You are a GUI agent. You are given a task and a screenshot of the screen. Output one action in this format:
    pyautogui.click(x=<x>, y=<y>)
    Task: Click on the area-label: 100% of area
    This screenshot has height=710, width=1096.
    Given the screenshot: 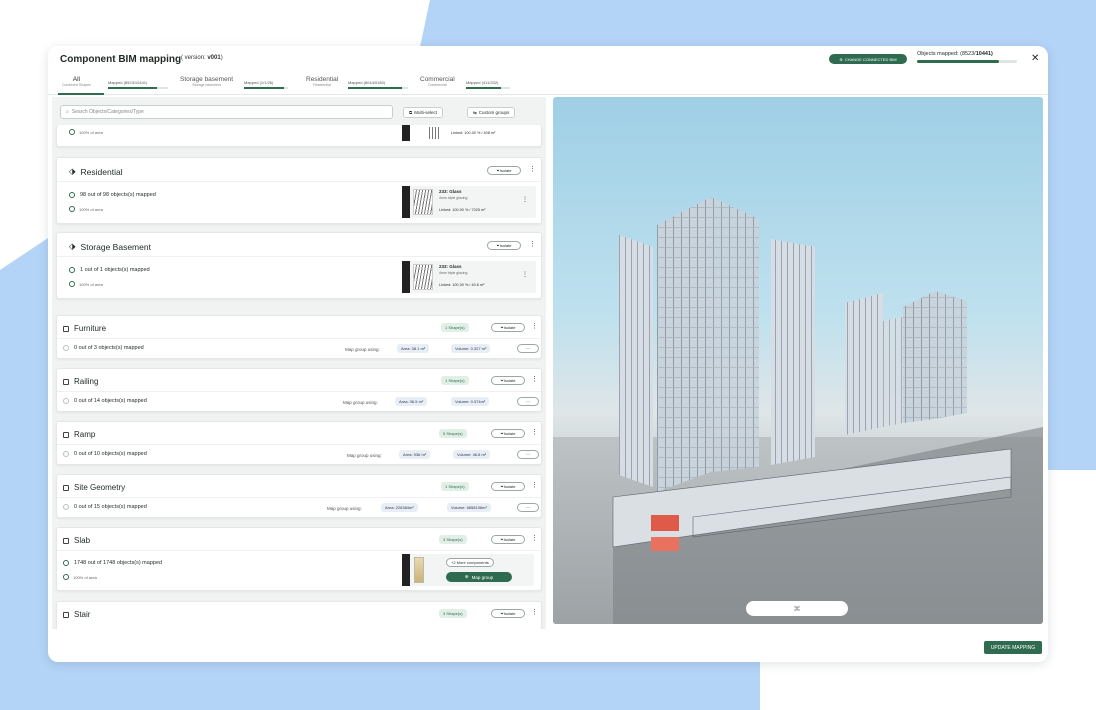 What is the action you would take?
    pyautogui.click(x=85, y=577)
    